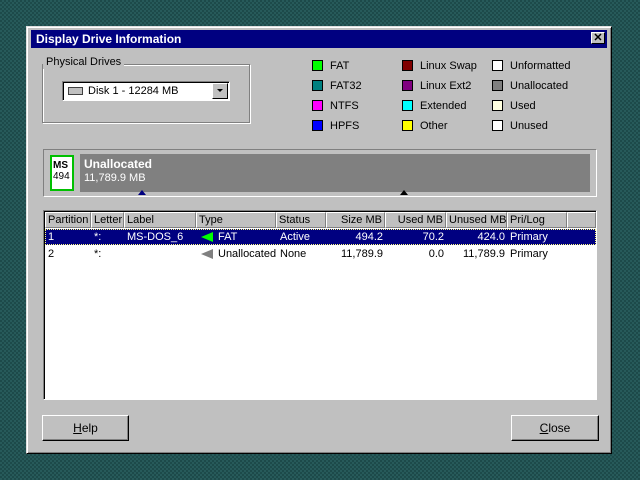 This screenshot has height=480, width=640. I want to click on legend-label-linux-ext2: Linux Ext2, so click(446, 86).